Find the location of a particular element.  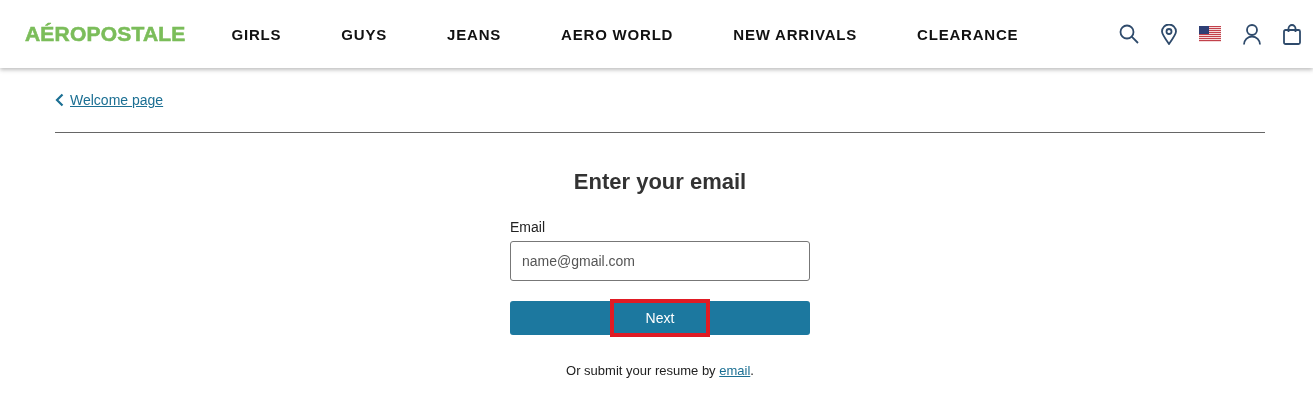

nav-link: GIRLS is located at coordinates (256, 34).